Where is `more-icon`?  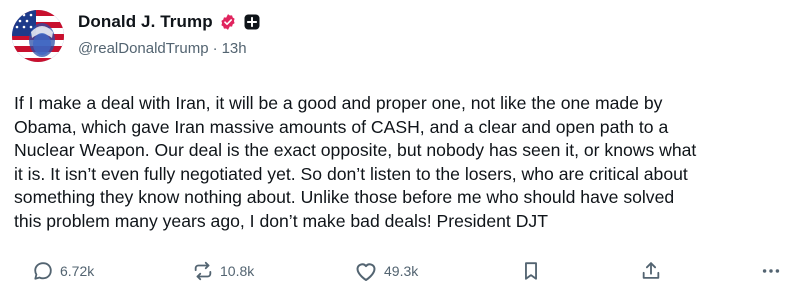 more-icon is located at coordinates (771, 271).